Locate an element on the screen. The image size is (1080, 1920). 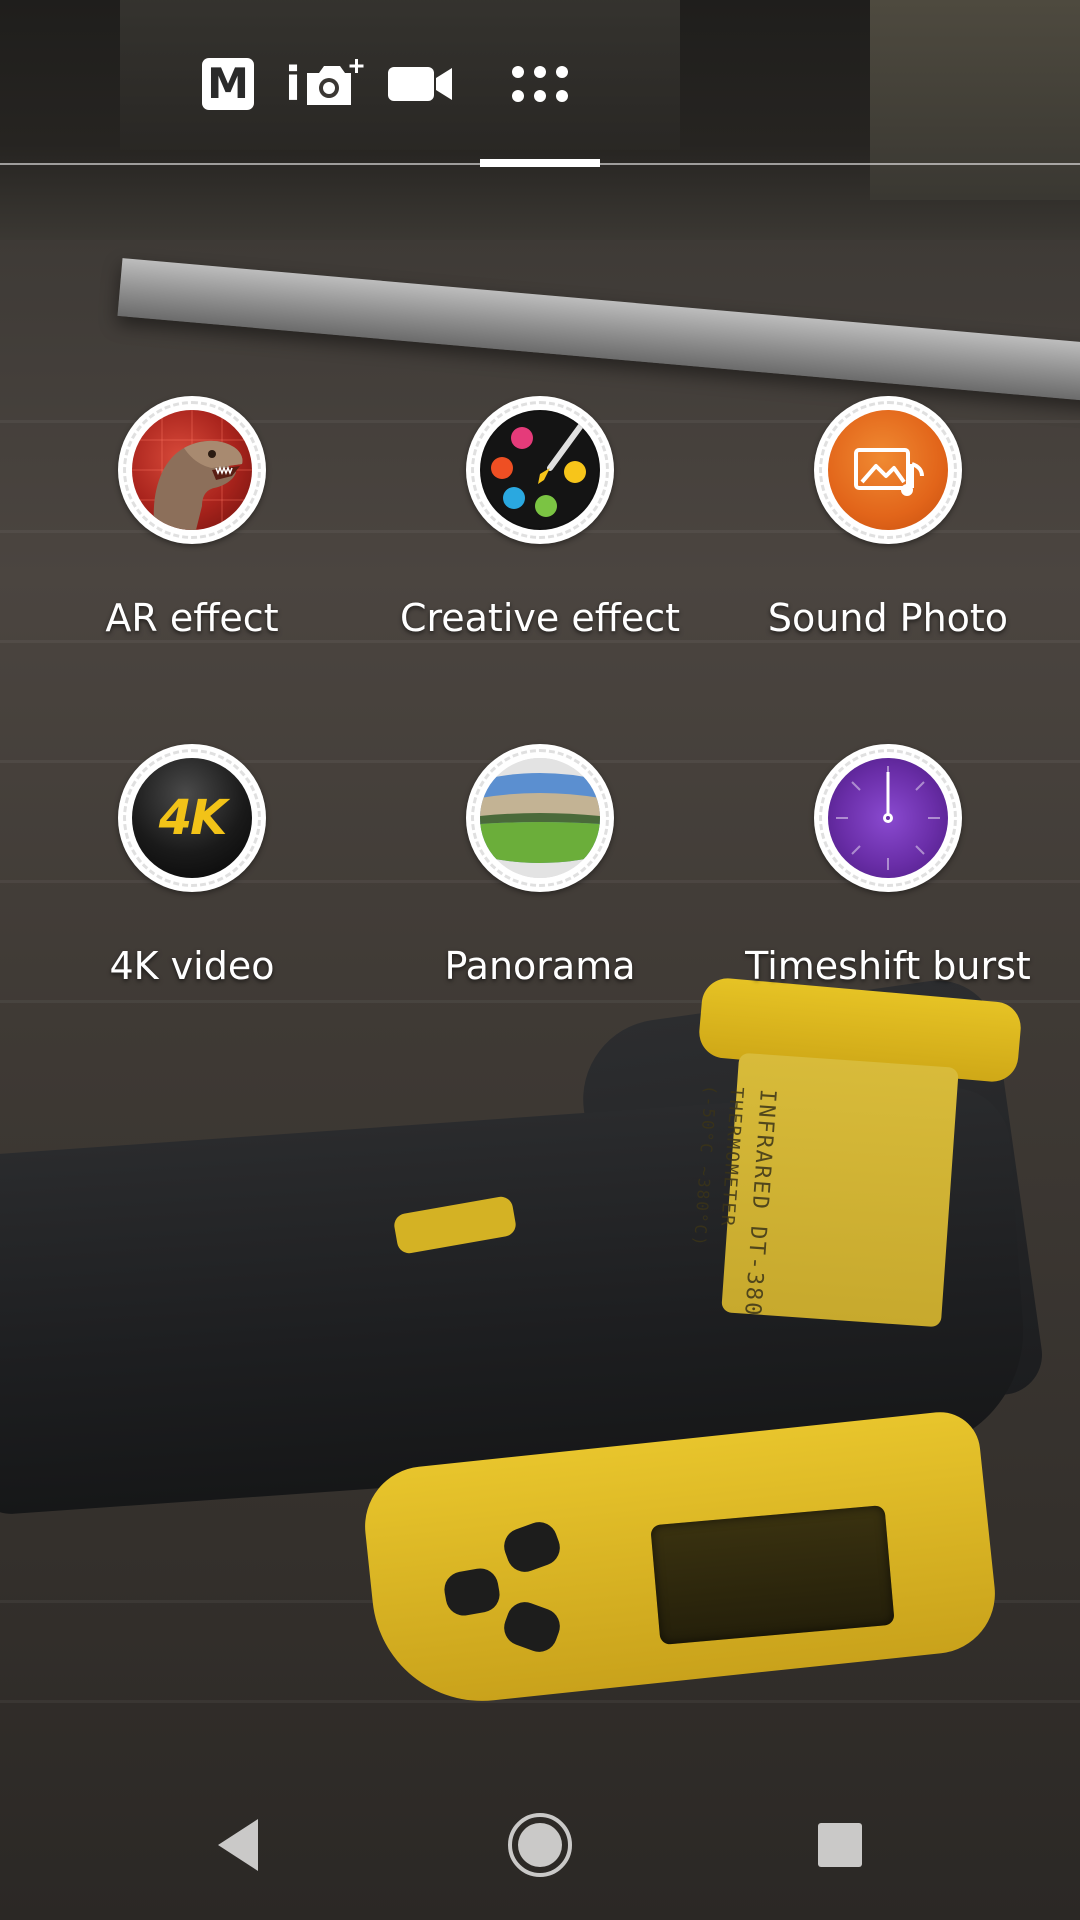
palette-icon is located at coordinates (540, 470).